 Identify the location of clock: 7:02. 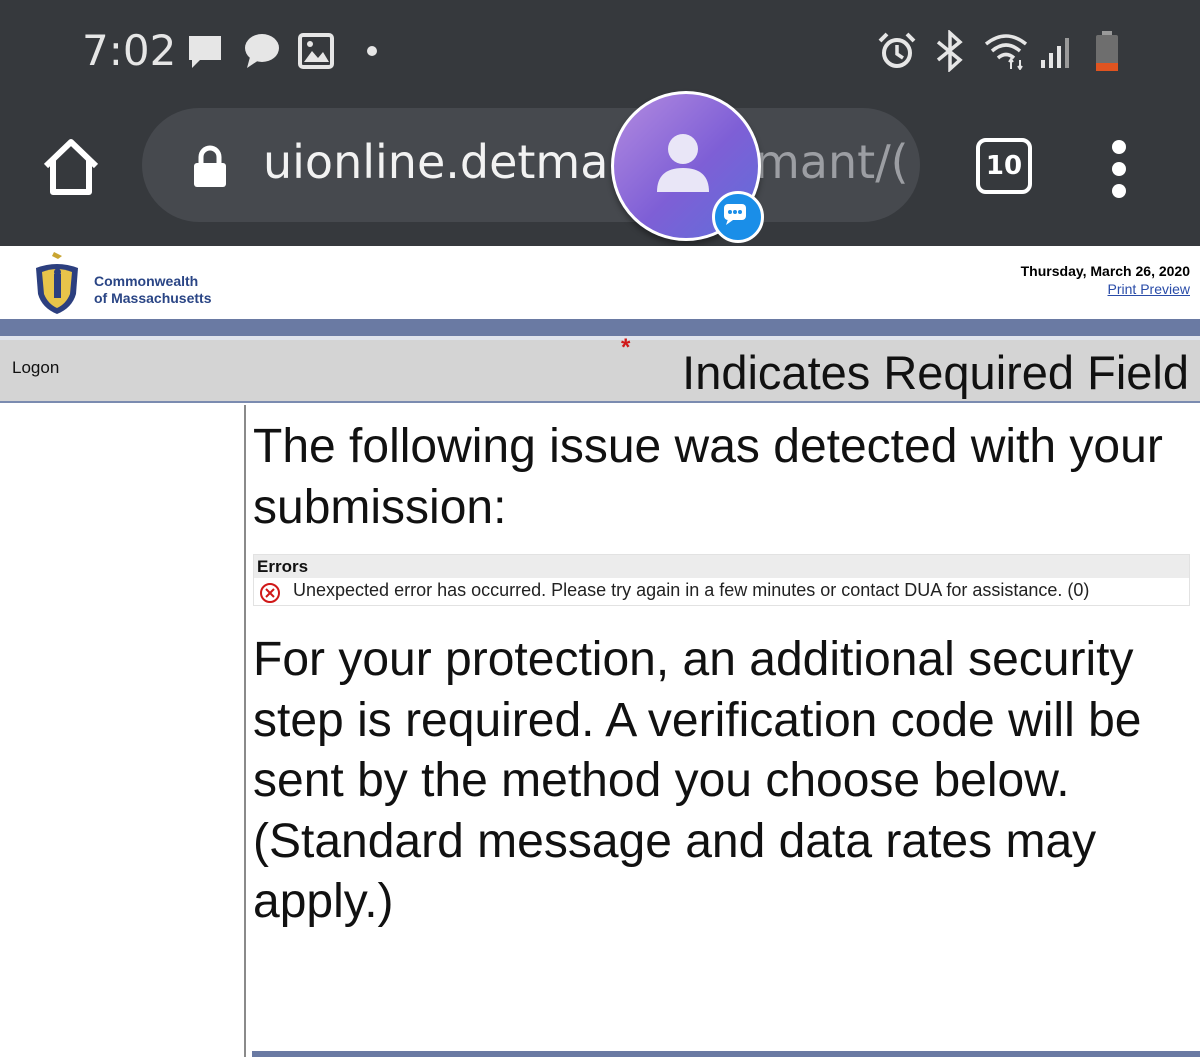
(129, 50).